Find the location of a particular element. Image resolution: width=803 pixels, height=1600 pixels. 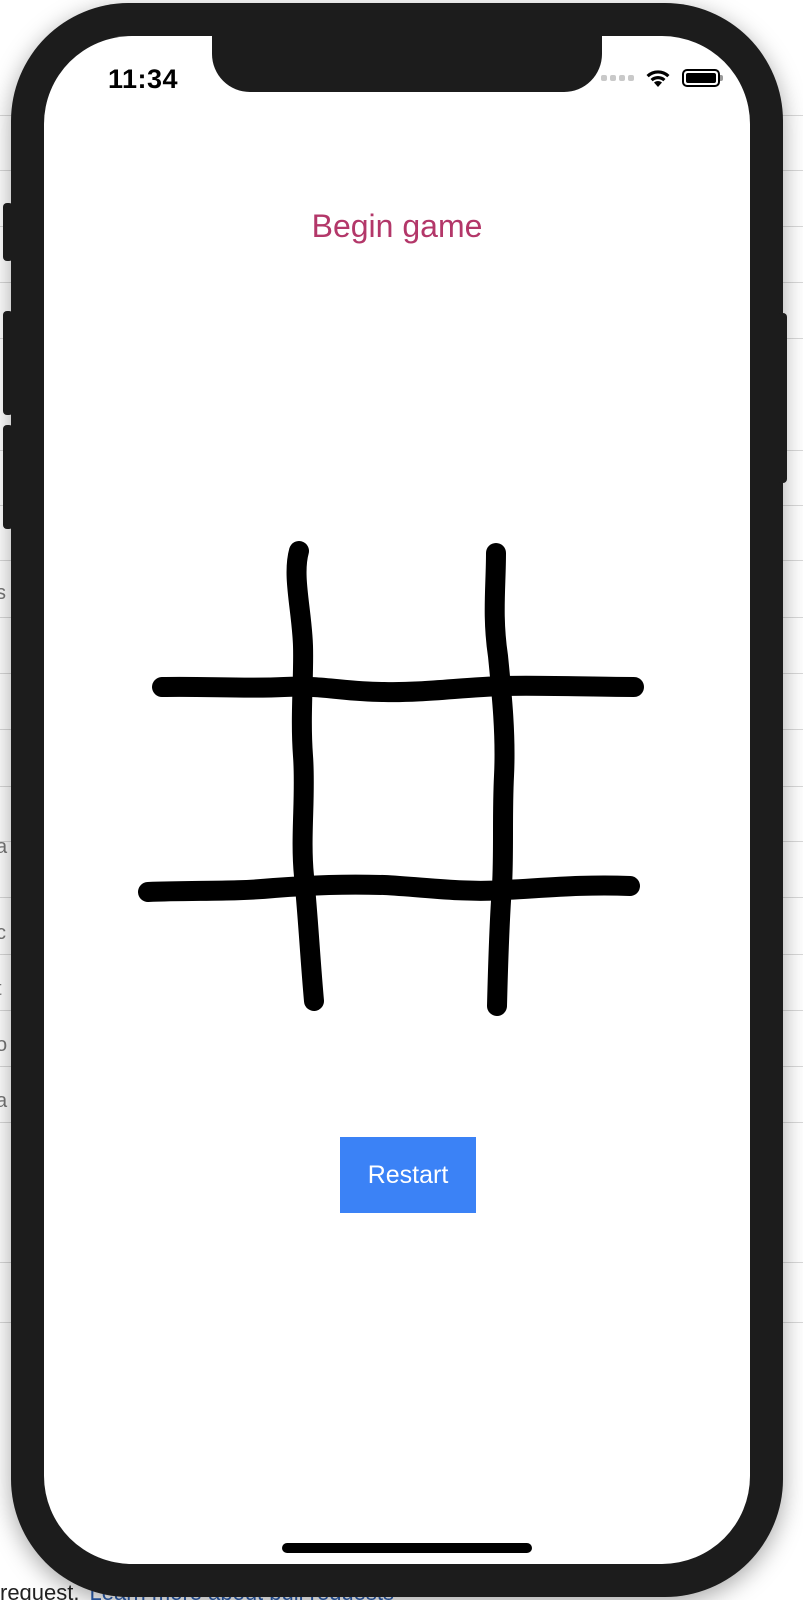

volume-down-button is located at coordinates (8, 477).